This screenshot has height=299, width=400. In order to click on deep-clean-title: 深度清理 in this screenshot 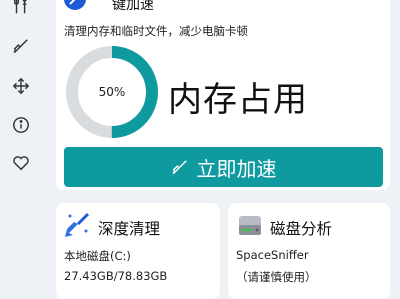, I will do `click(129, 229)`.